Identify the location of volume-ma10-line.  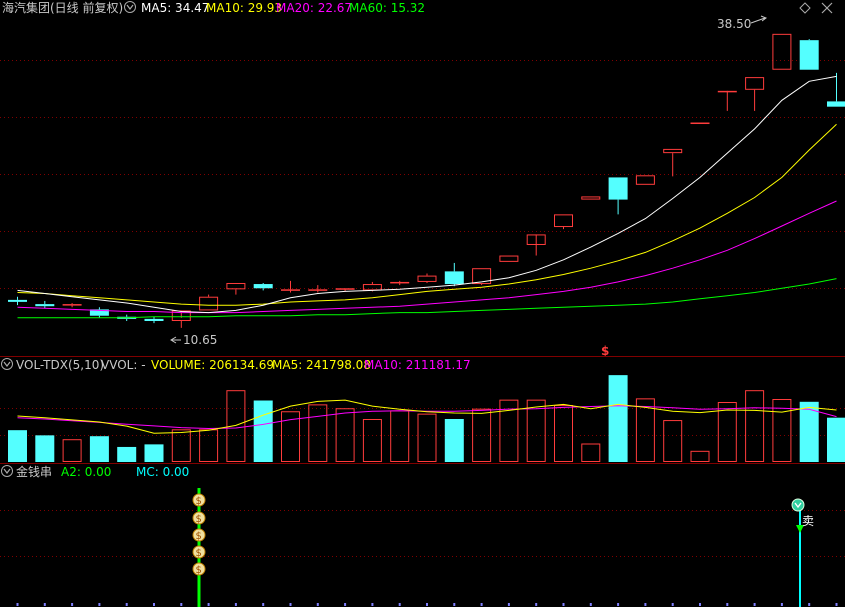
(427, 417).